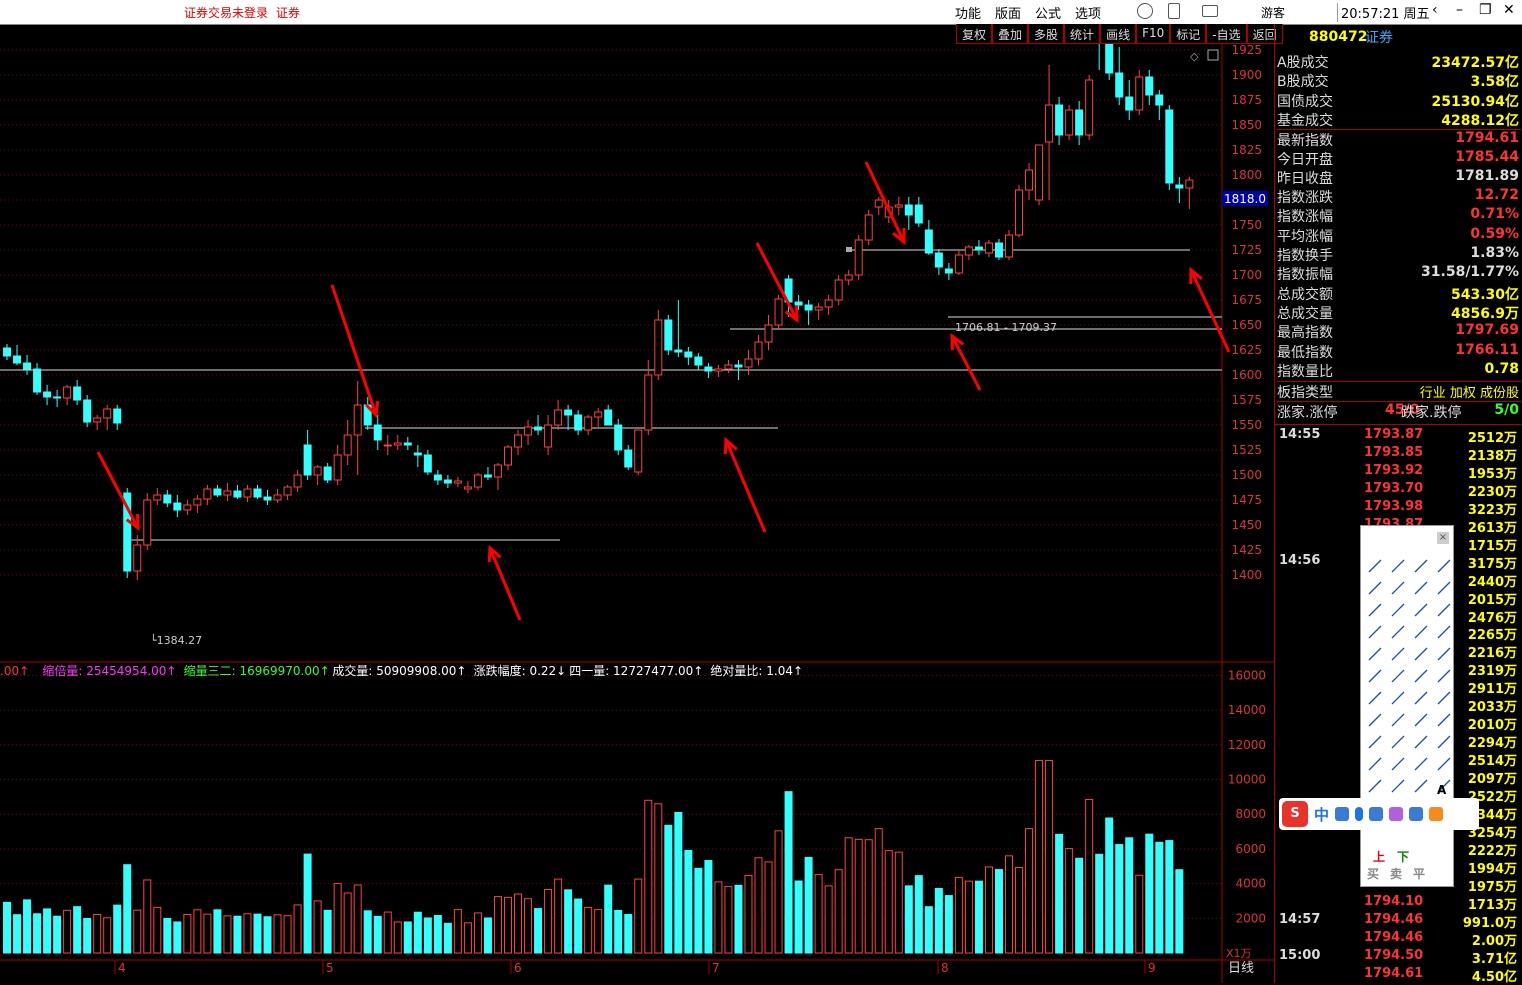 The image size is (1522, 985). Describe the element at coordinates (1118, 34) in the screenshot. I see `toolbar-draw: 画线` at that location.